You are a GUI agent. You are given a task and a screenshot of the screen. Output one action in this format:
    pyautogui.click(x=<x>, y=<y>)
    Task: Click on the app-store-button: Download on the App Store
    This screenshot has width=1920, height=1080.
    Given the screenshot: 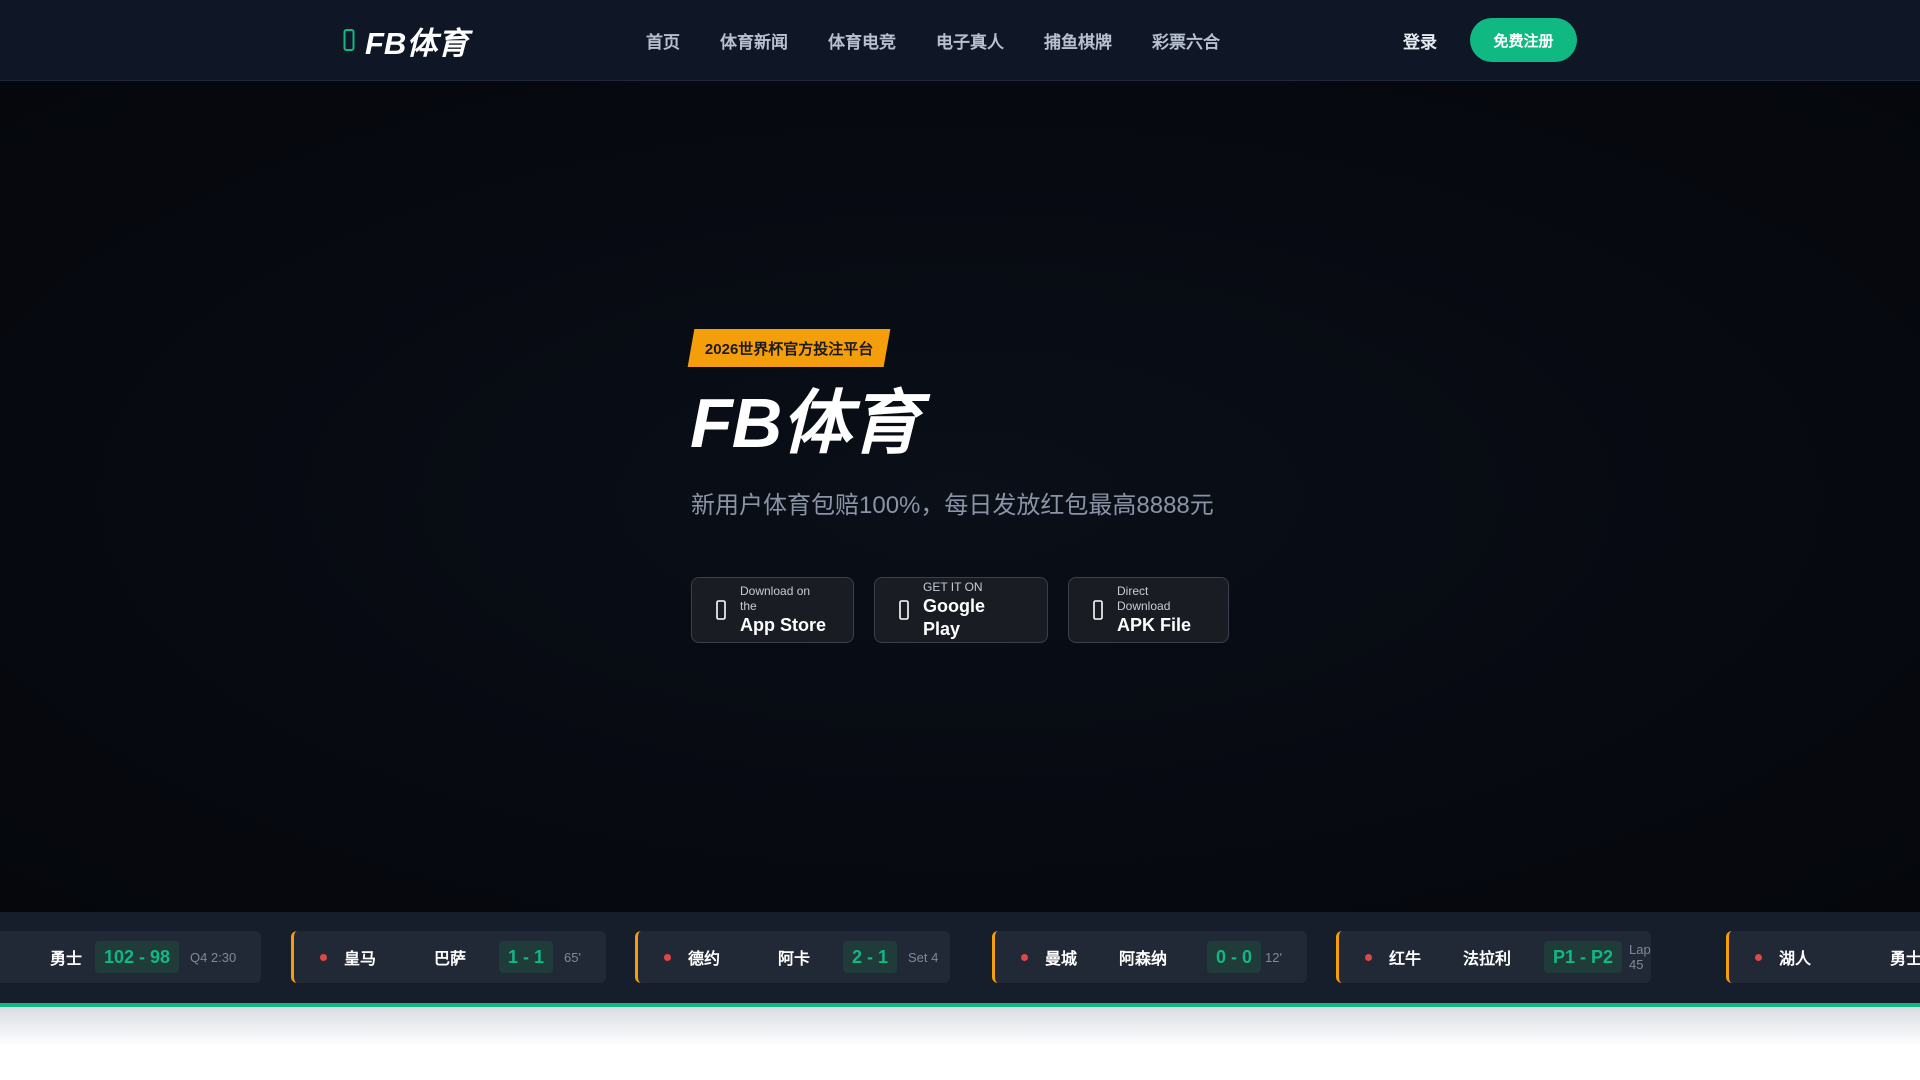 What is the action you would take?
    pyautogui.click(x=772, y=610)
    